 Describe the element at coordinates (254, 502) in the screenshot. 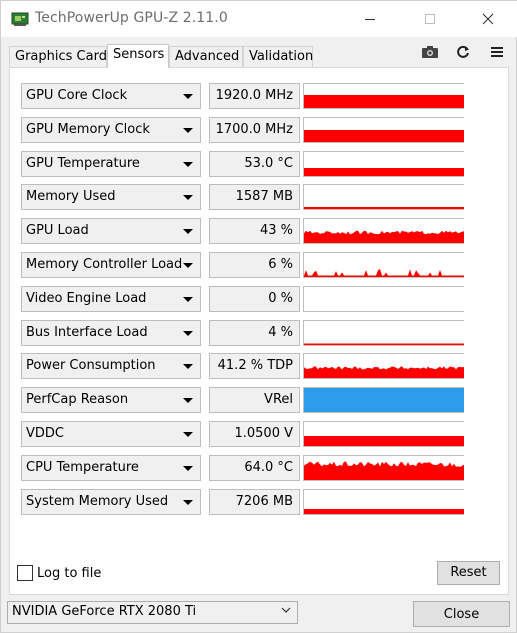

I see `sensor-value: 7206 MB` at that location.